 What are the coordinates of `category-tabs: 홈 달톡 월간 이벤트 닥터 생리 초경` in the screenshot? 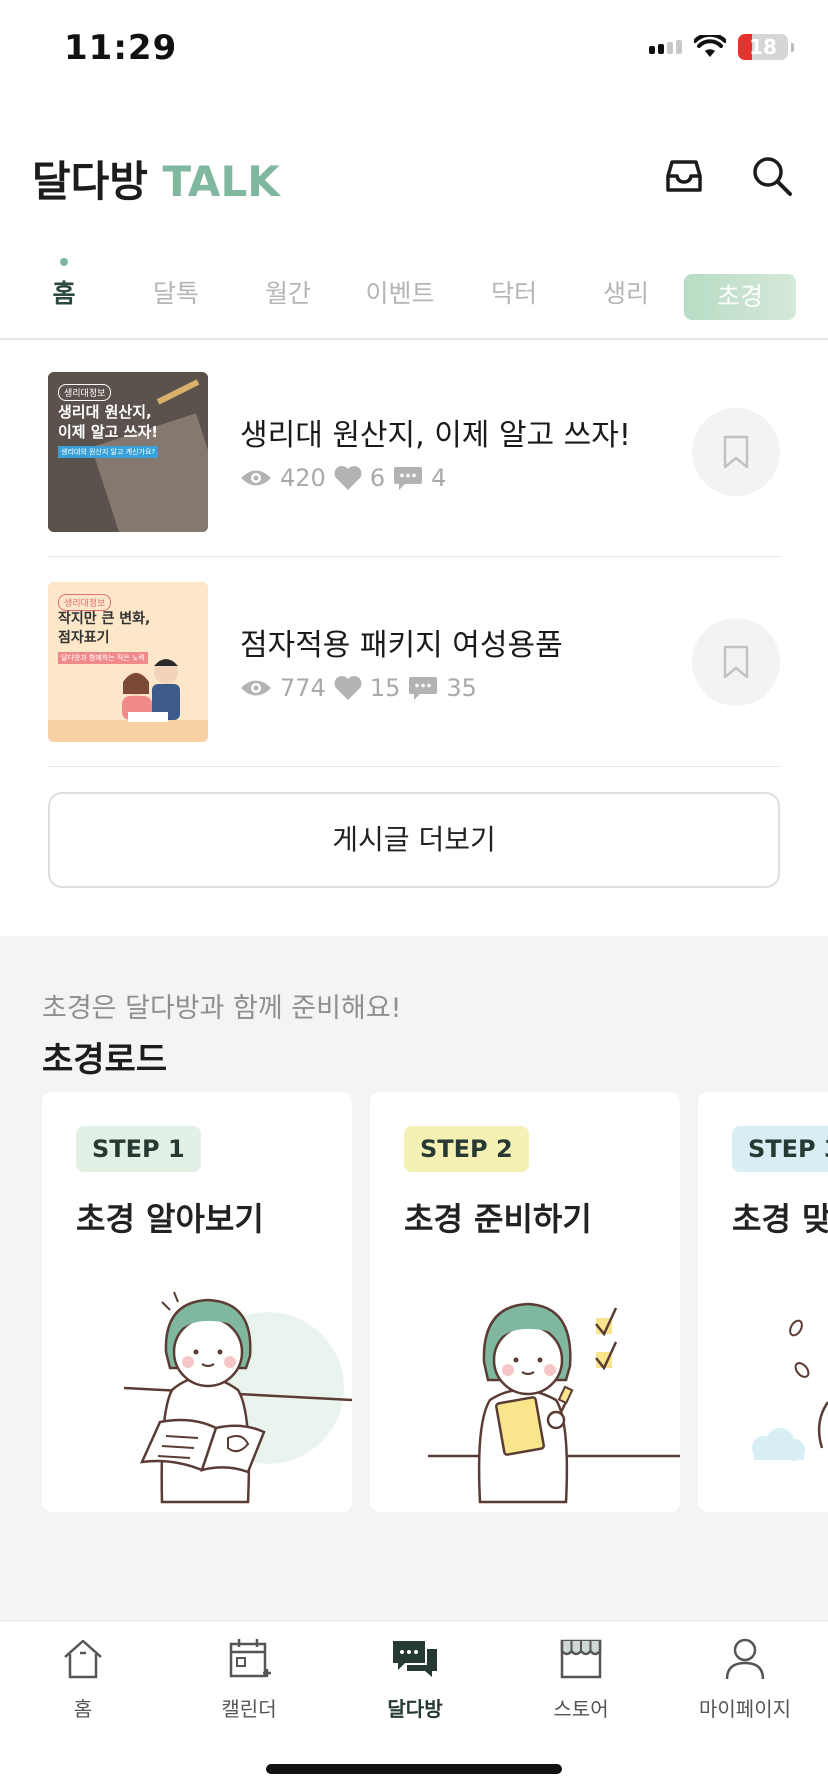 It's located at (414, 296).